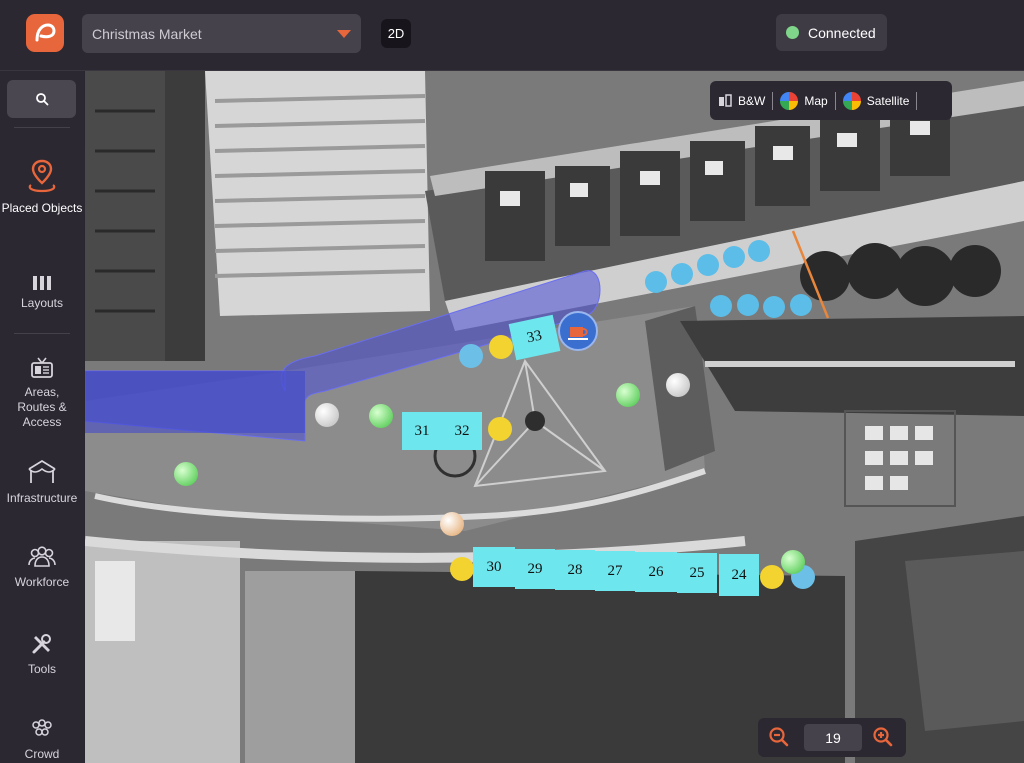  What do you see at coordinates (42, 567) in the screenshot?
I see `sidebar-item-workforce: Workforce` at bounding box center [42, 567].